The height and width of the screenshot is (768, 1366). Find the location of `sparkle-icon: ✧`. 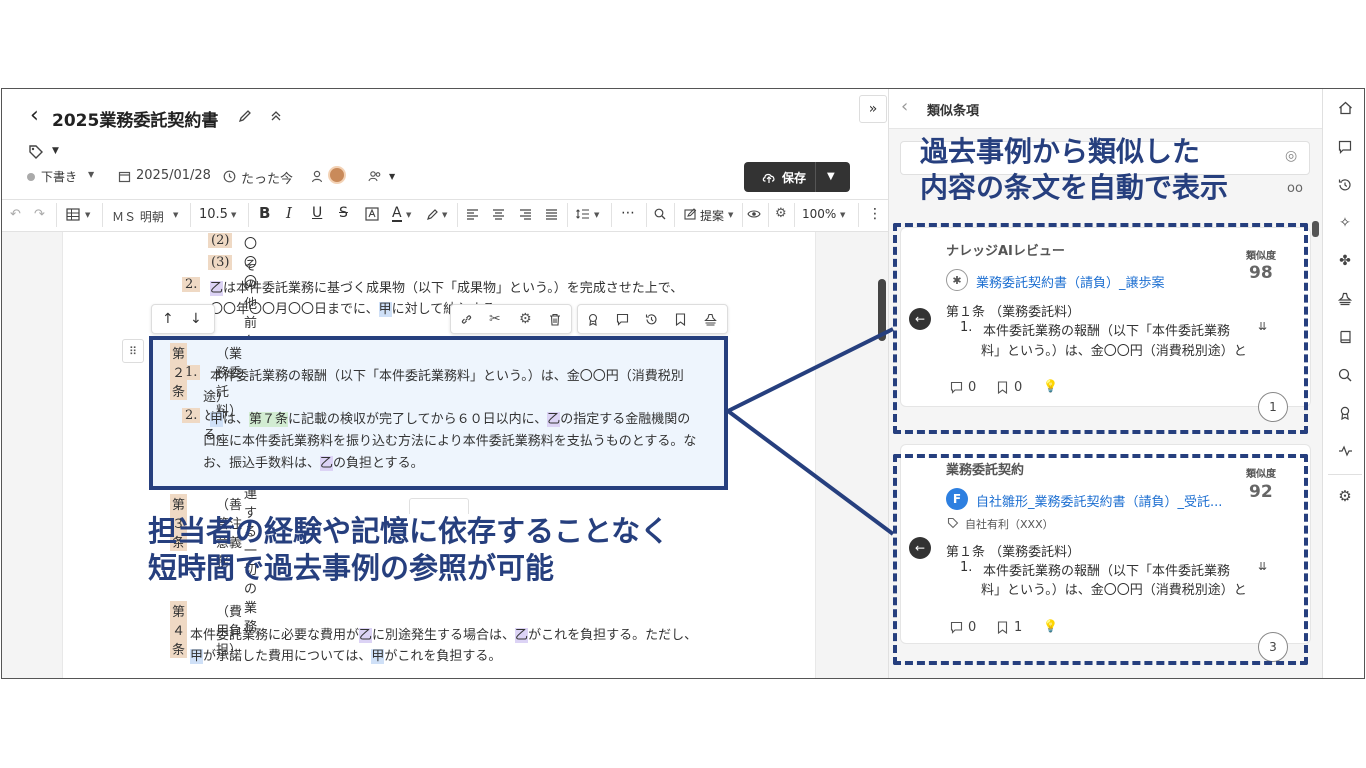

sparkle-icon: ✧ is located at coordinates (1345, 223).